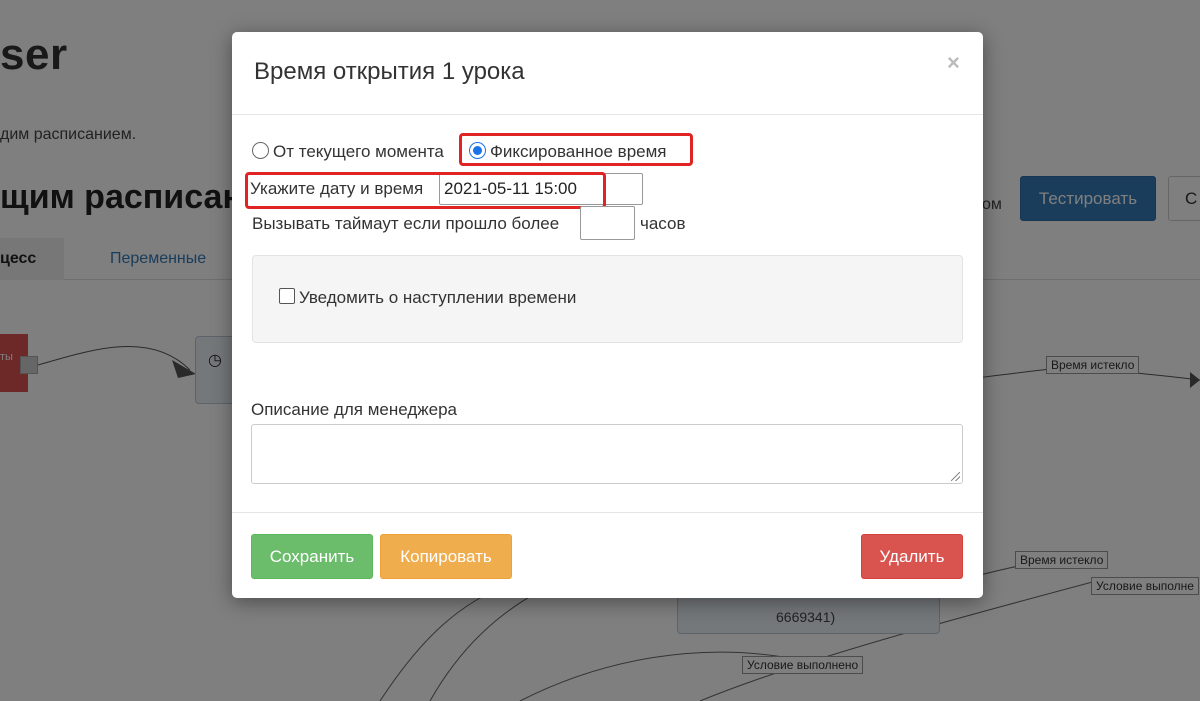  What do you see at coordinates (406, 223) in the screenshot?
I see `timeout-label: Вызывать таймаут если прошло более` at bounding box center [406, 223].